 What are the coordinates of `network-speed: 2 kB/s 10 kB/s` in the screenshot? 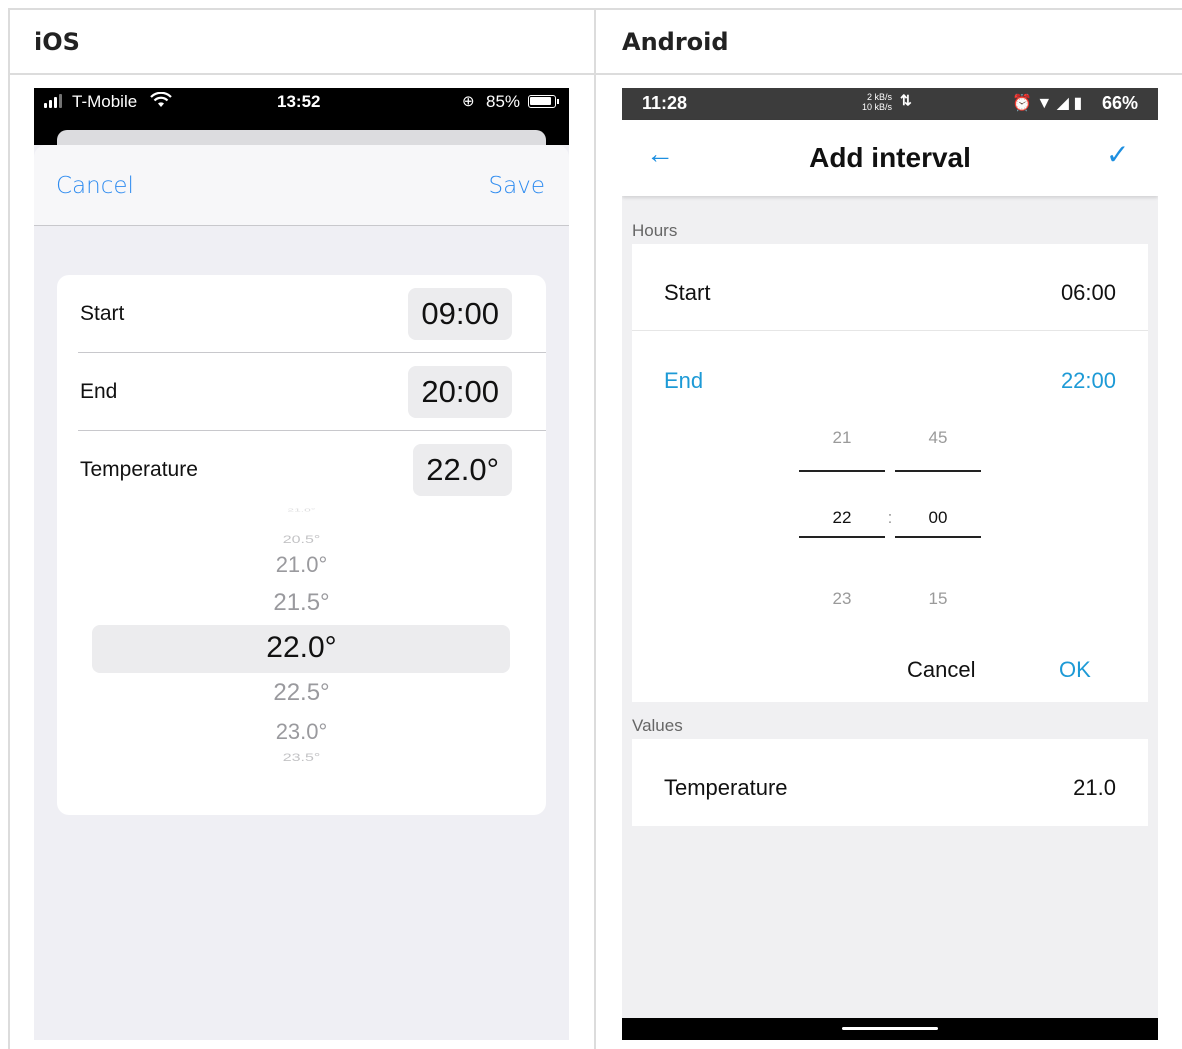 It's located at (877, 102).